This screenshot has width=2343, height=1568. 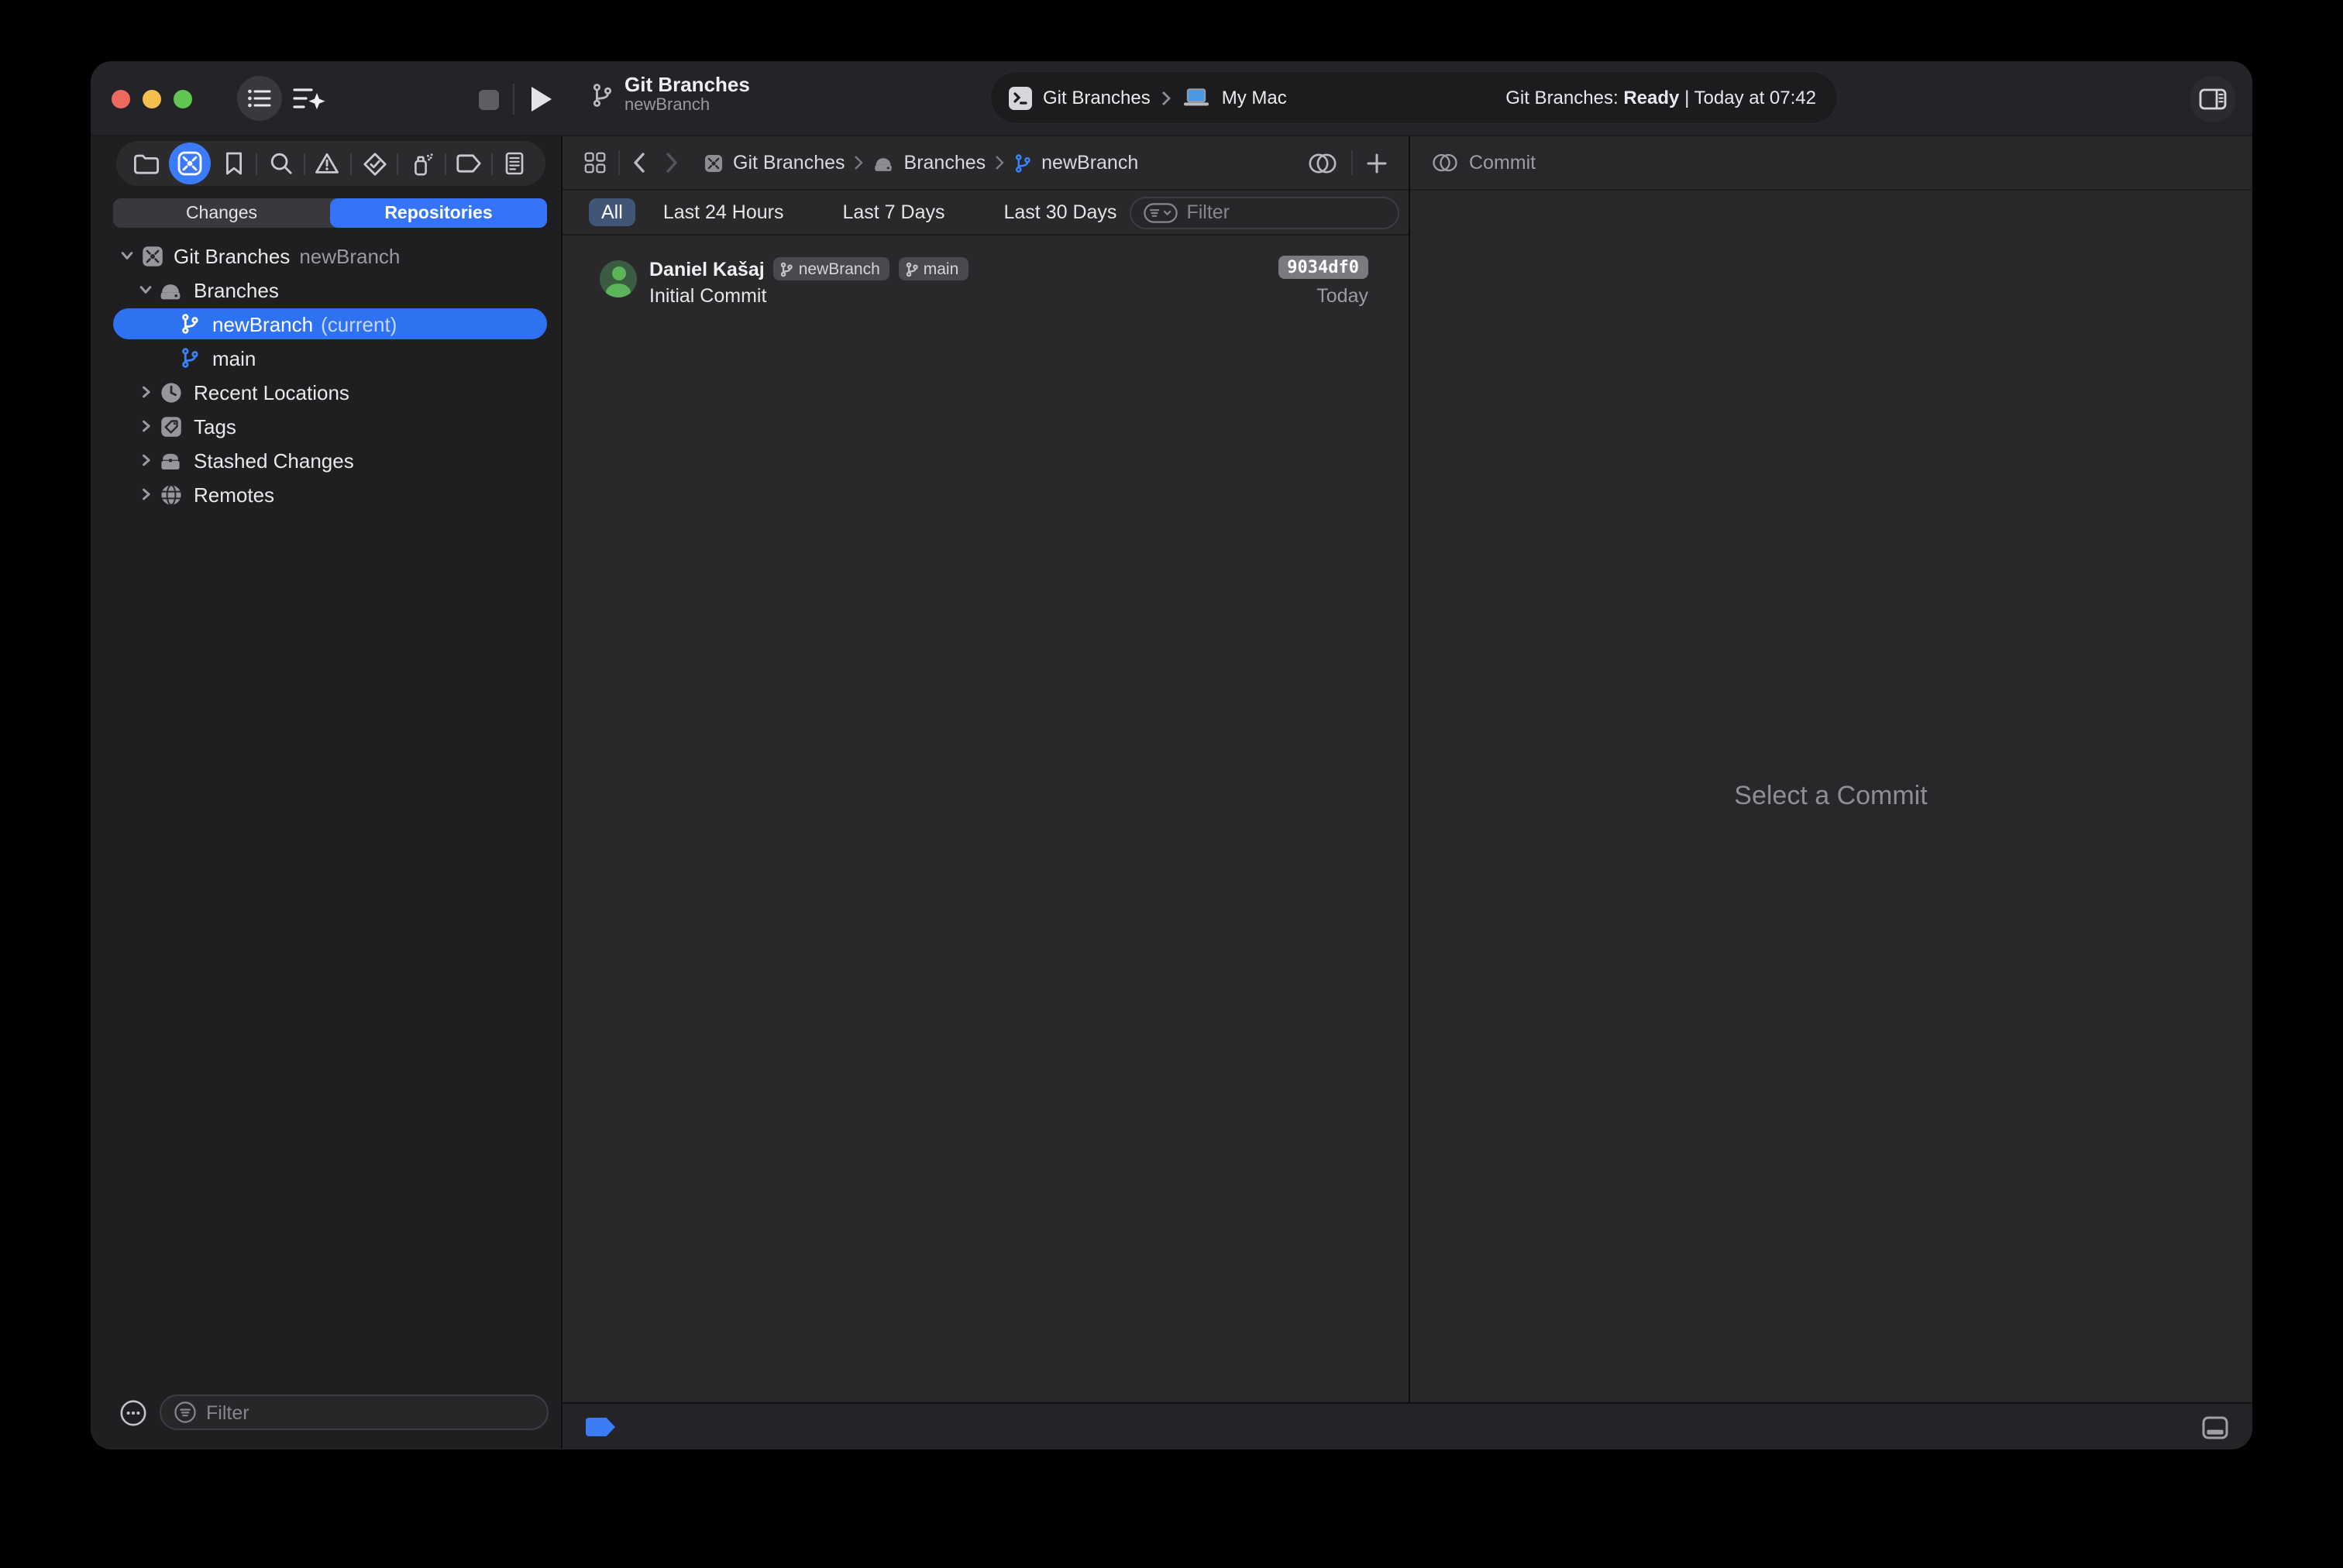 I want to click on tree-row-main: main, so click(x=326, y=358).